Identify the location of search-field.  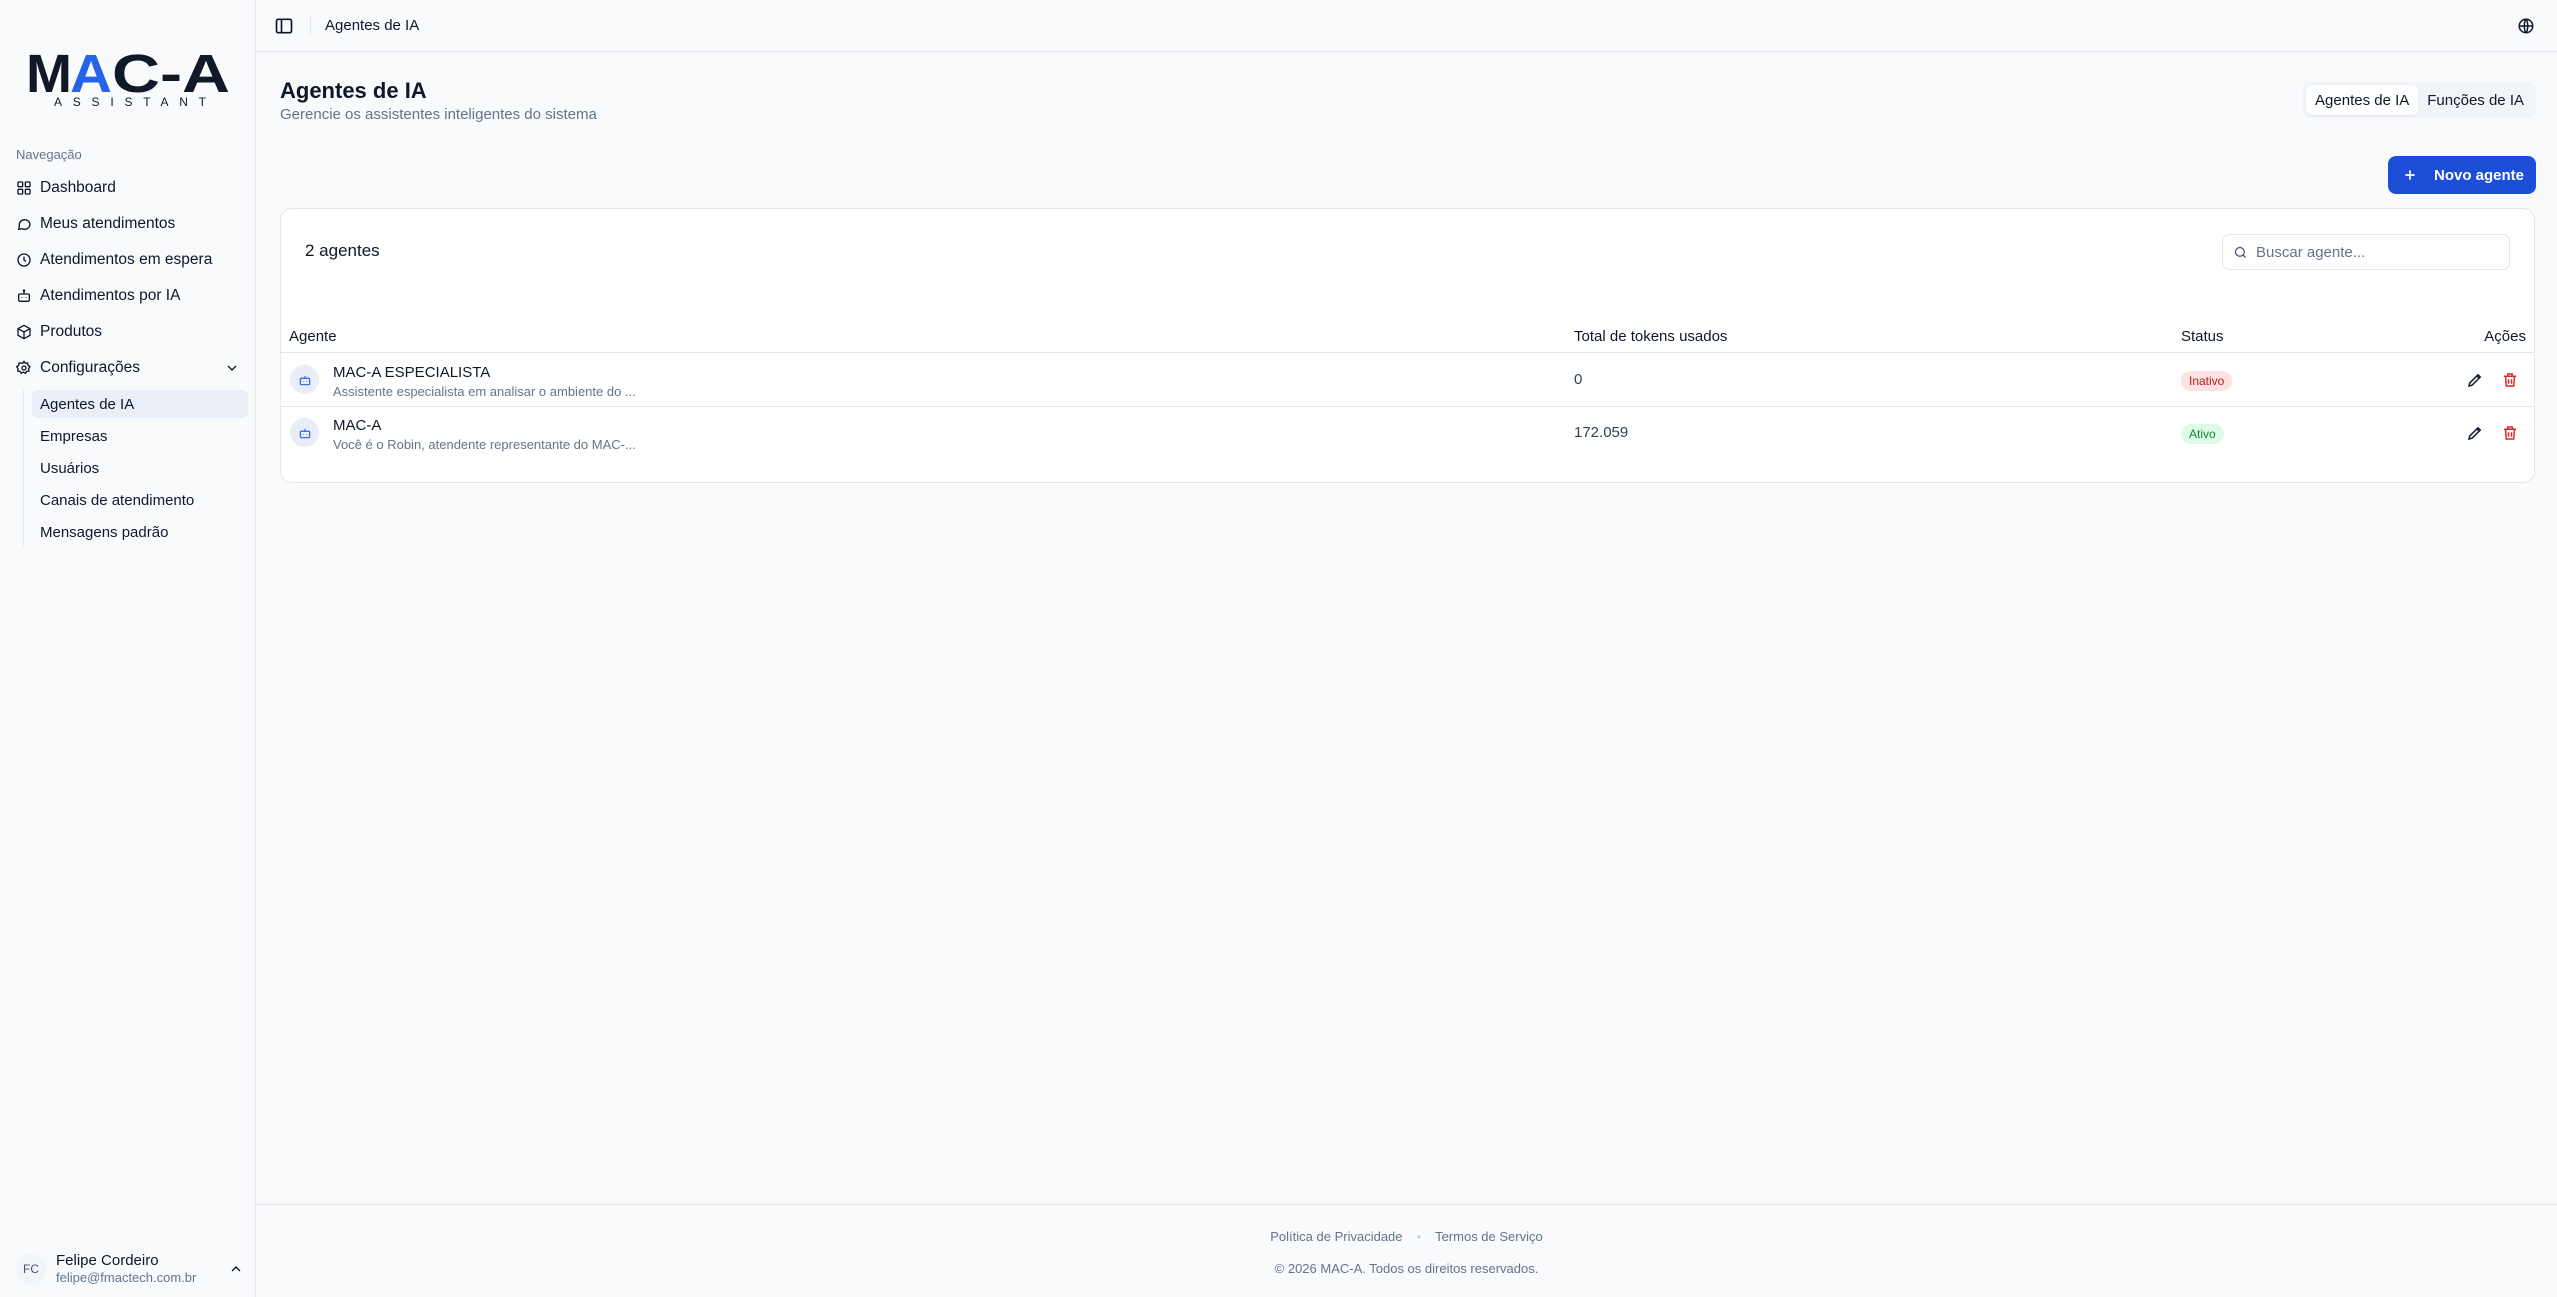
(2366, 252).